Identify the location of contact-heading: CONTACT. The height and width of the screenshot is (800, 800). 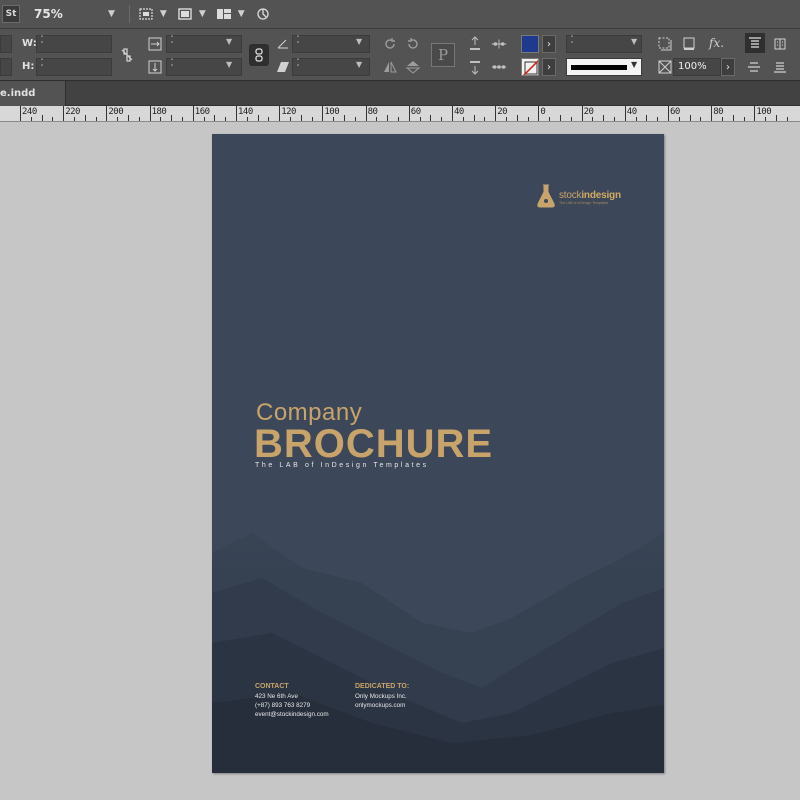
(272, 686).